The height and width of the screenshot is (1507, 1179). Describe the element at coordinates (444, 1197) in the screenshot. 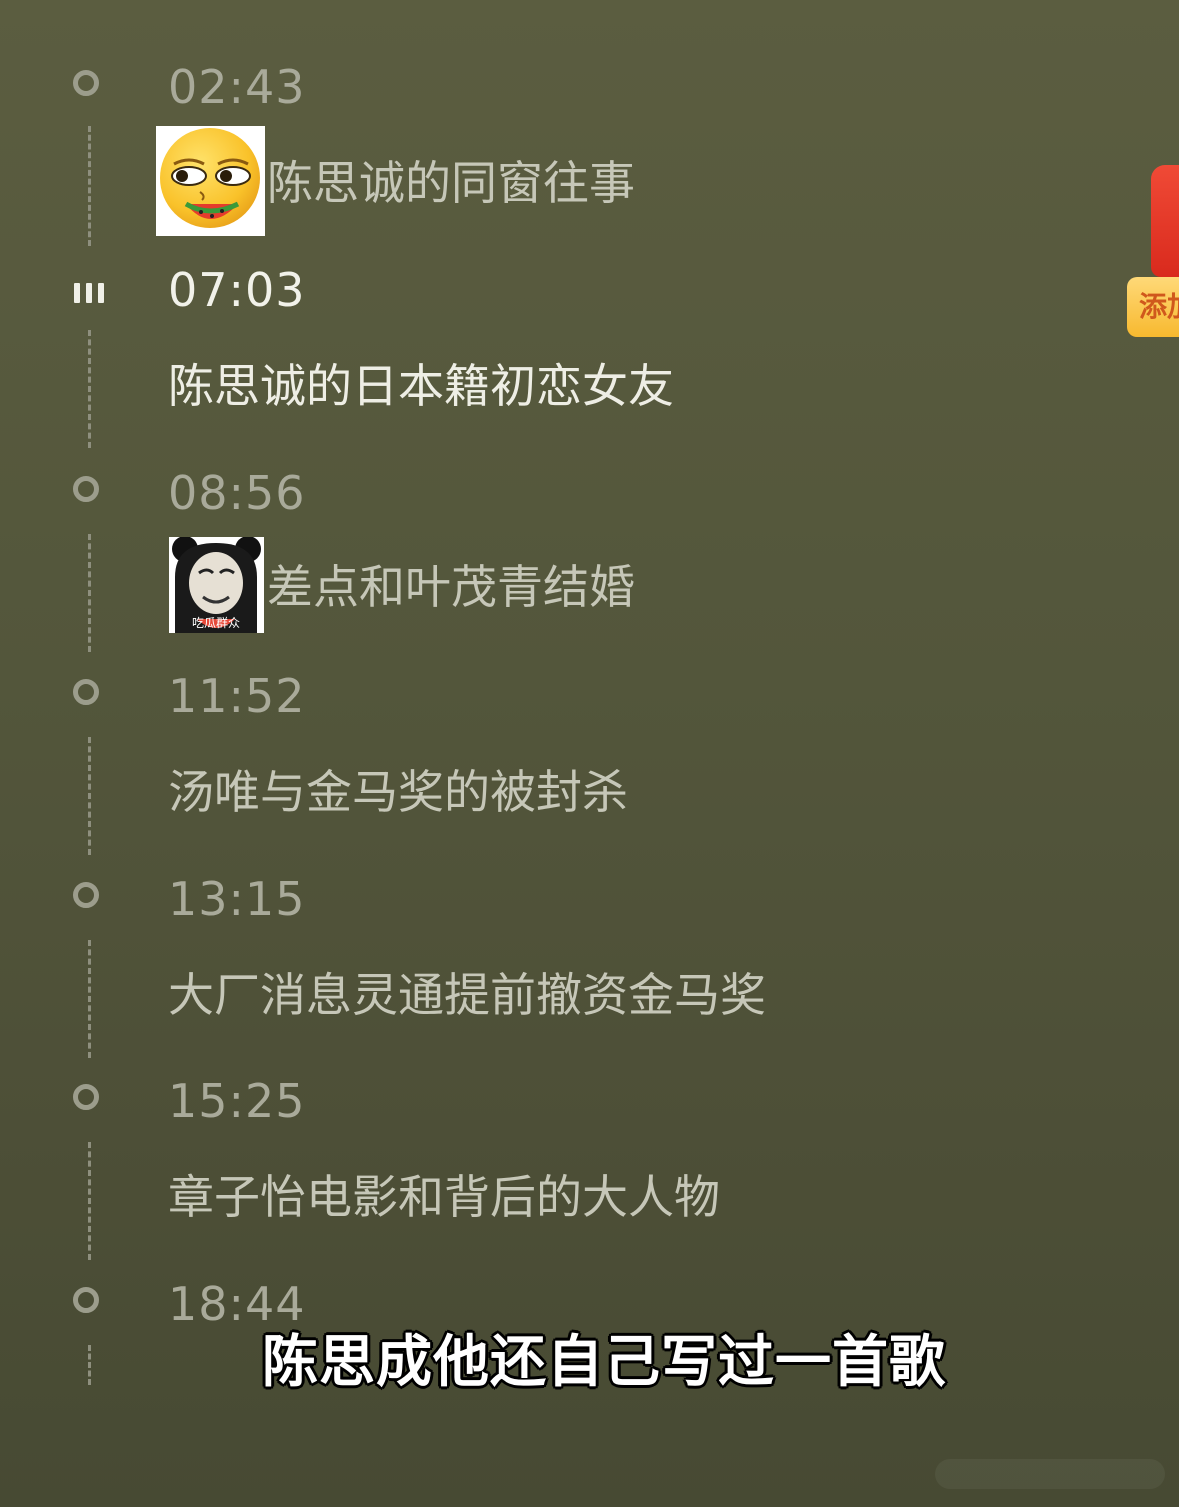

I see `chapter-title: 章子怡电影和背后的大人物` at that location.